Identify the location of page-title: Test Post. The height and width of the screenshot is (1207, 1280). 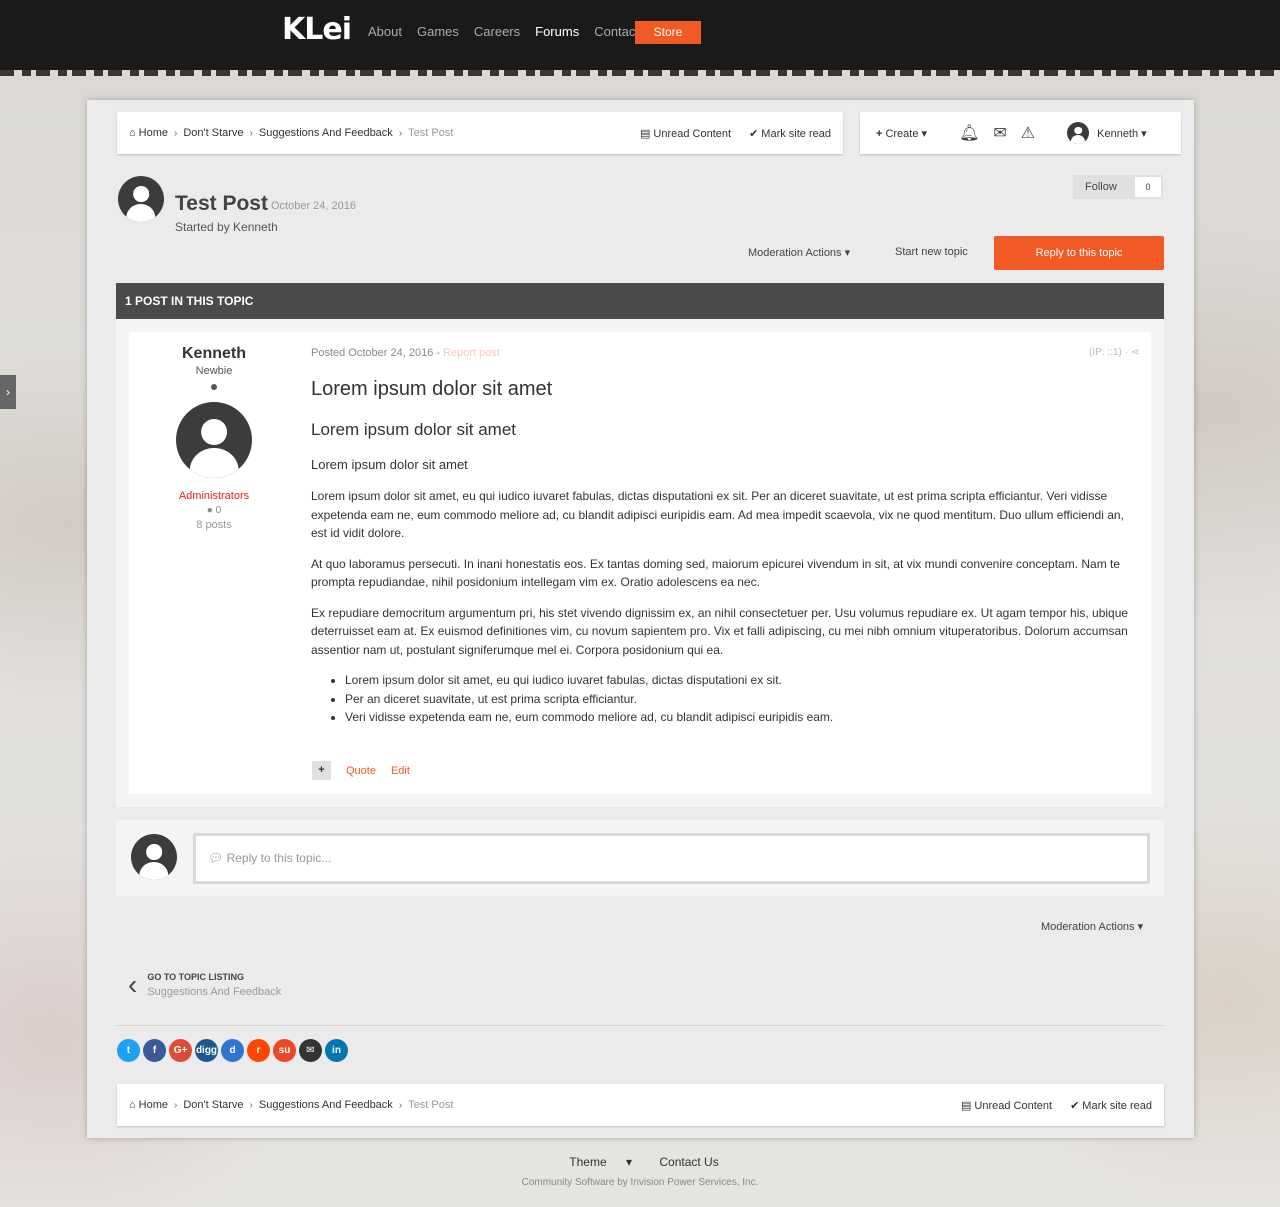
(221, 203).